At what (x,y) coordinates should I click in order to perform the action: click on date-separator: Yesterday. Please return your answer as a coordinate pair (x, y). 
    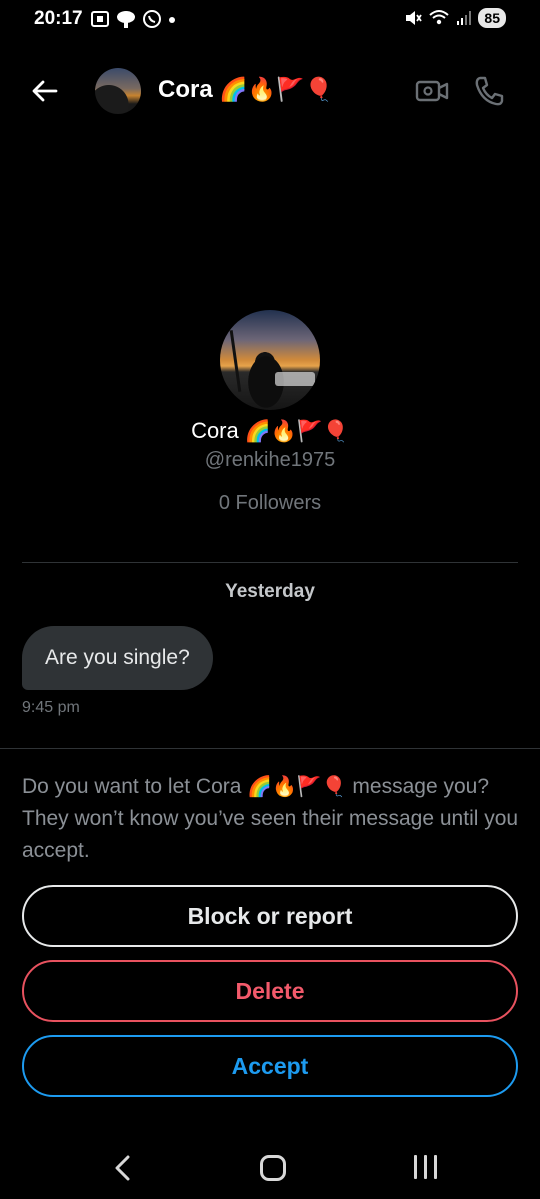
    Looking at the image, I should click on (270, 591).